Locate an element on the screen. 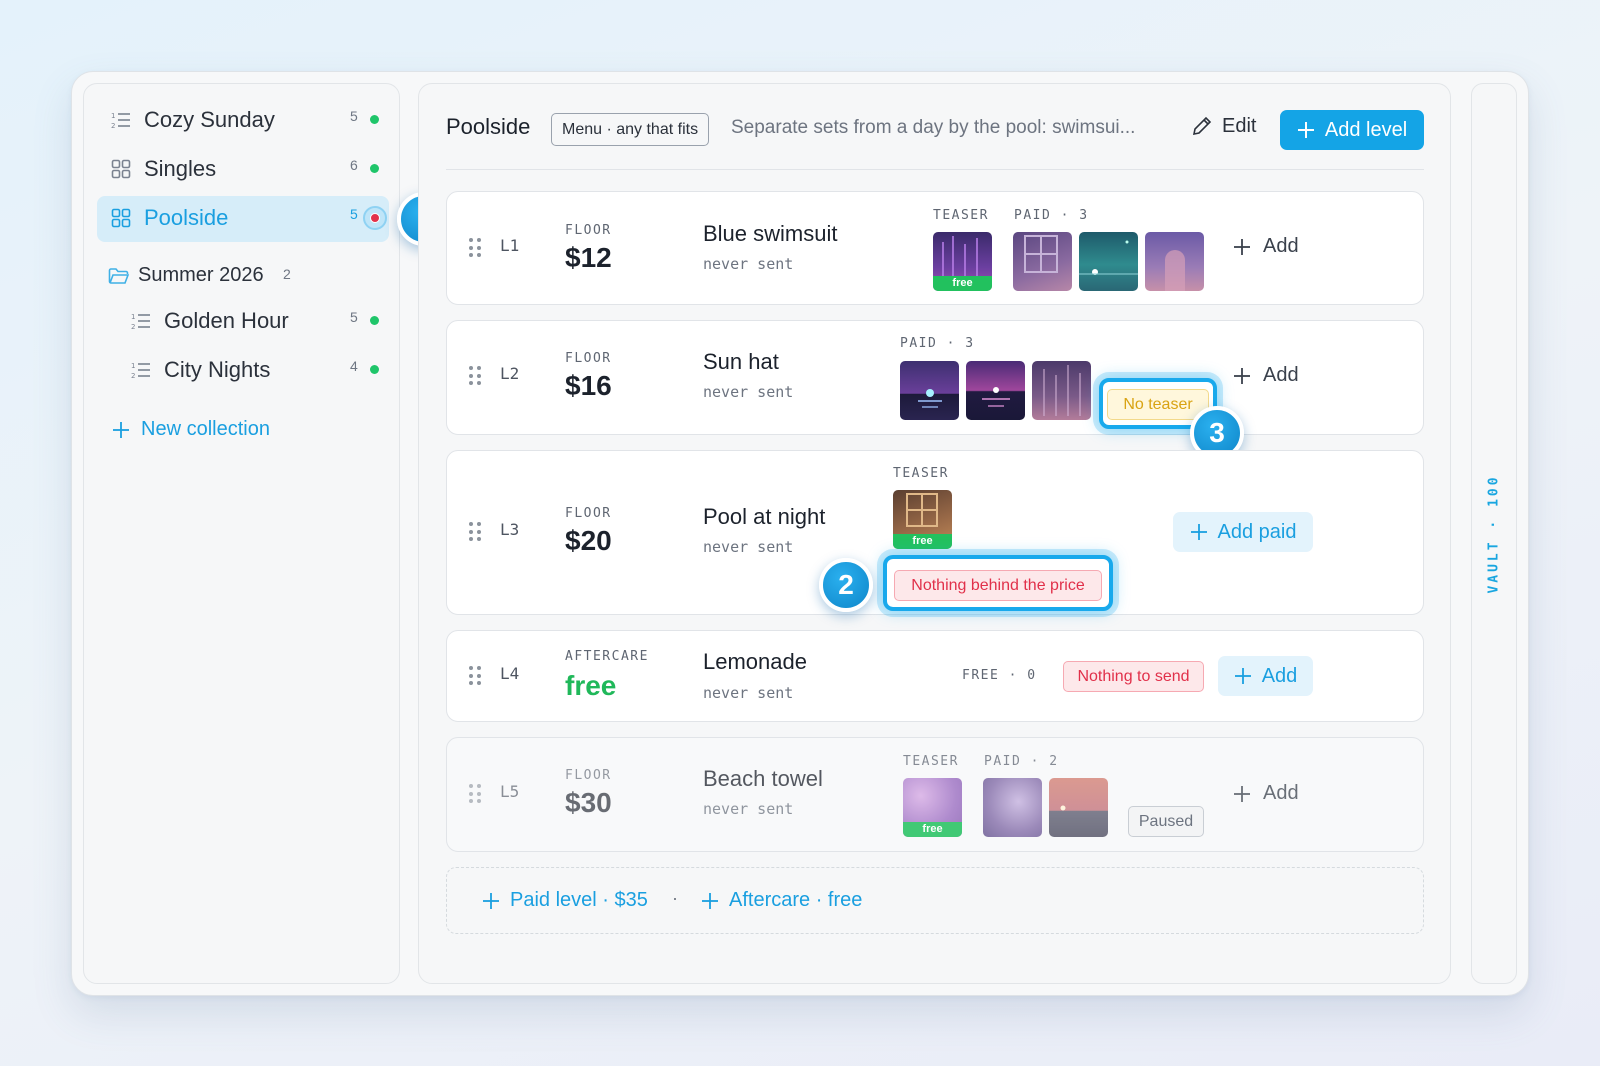 The height and width of the screenshot is (1066, 1600). add-aftercare-button: Aftercare · free is located at coordinates (781, 900).